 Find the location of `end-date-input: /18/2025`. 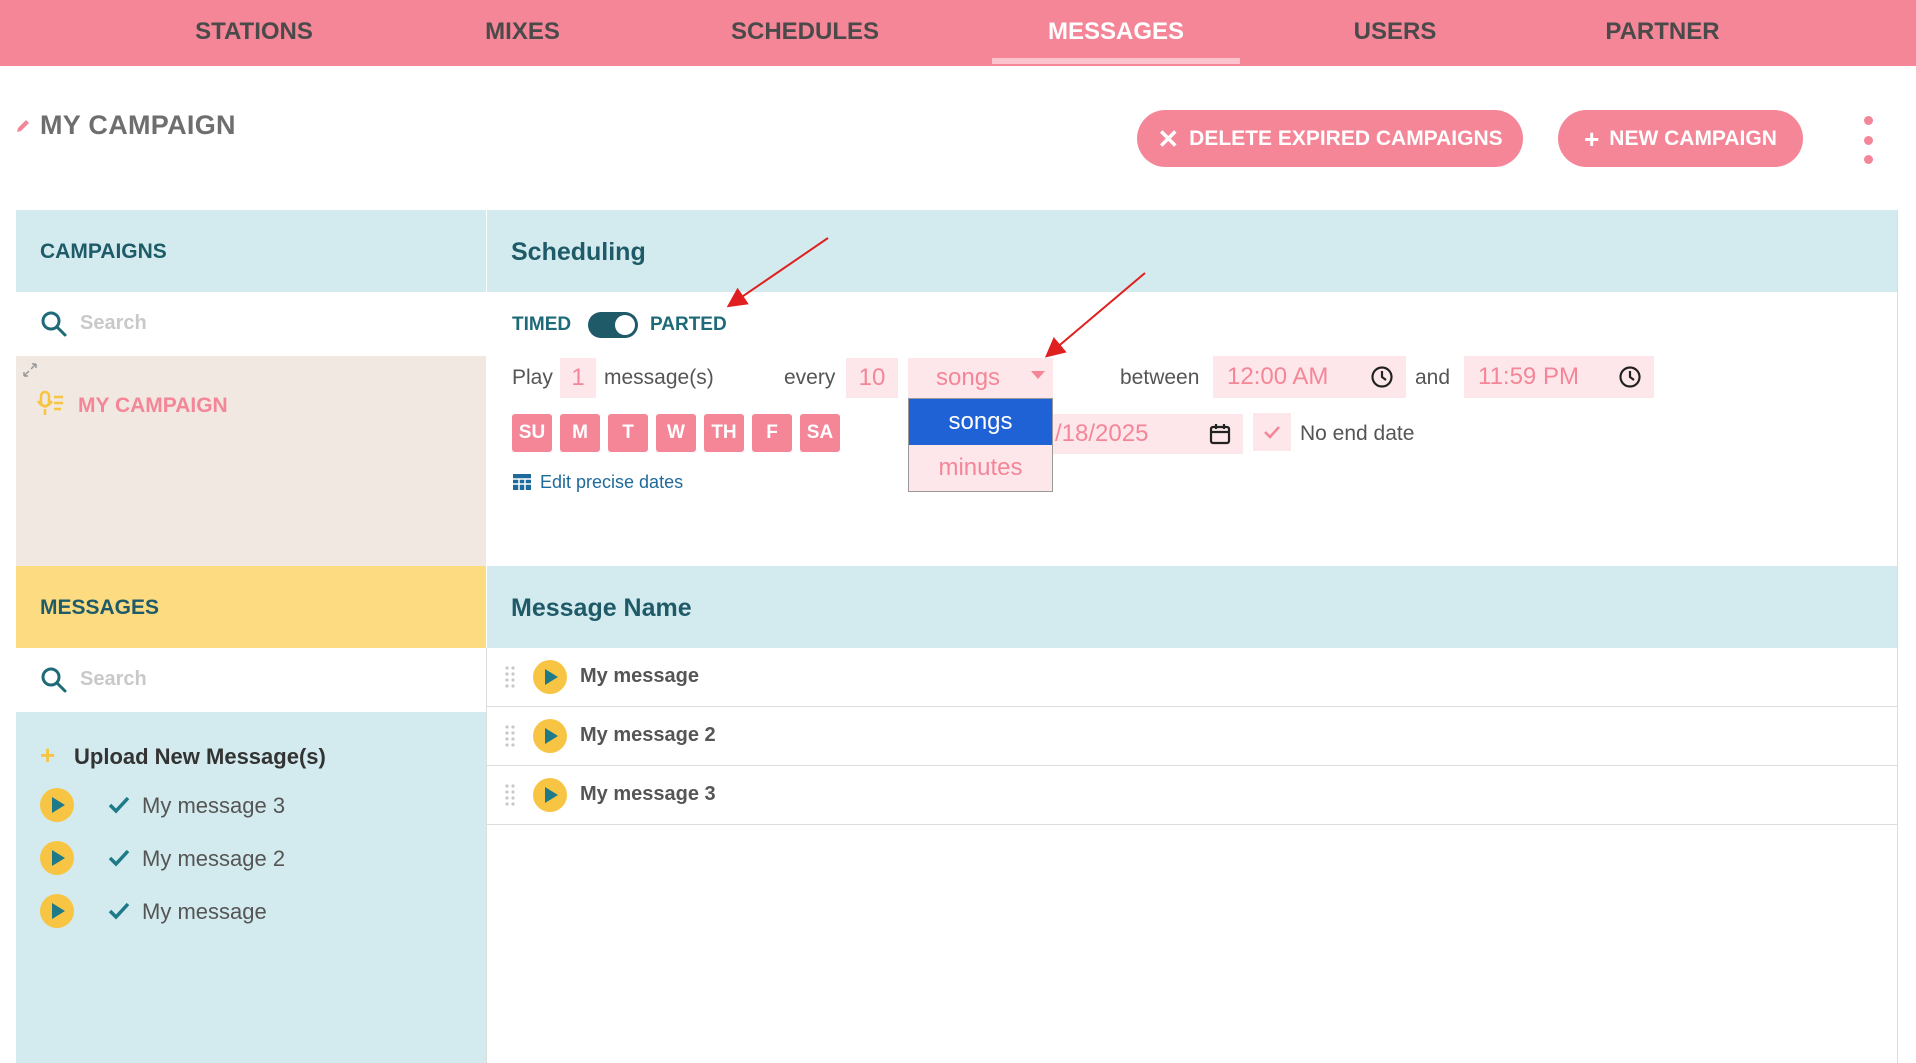

end-date-input: /18/2025 is located at coordinates (1148, 434).